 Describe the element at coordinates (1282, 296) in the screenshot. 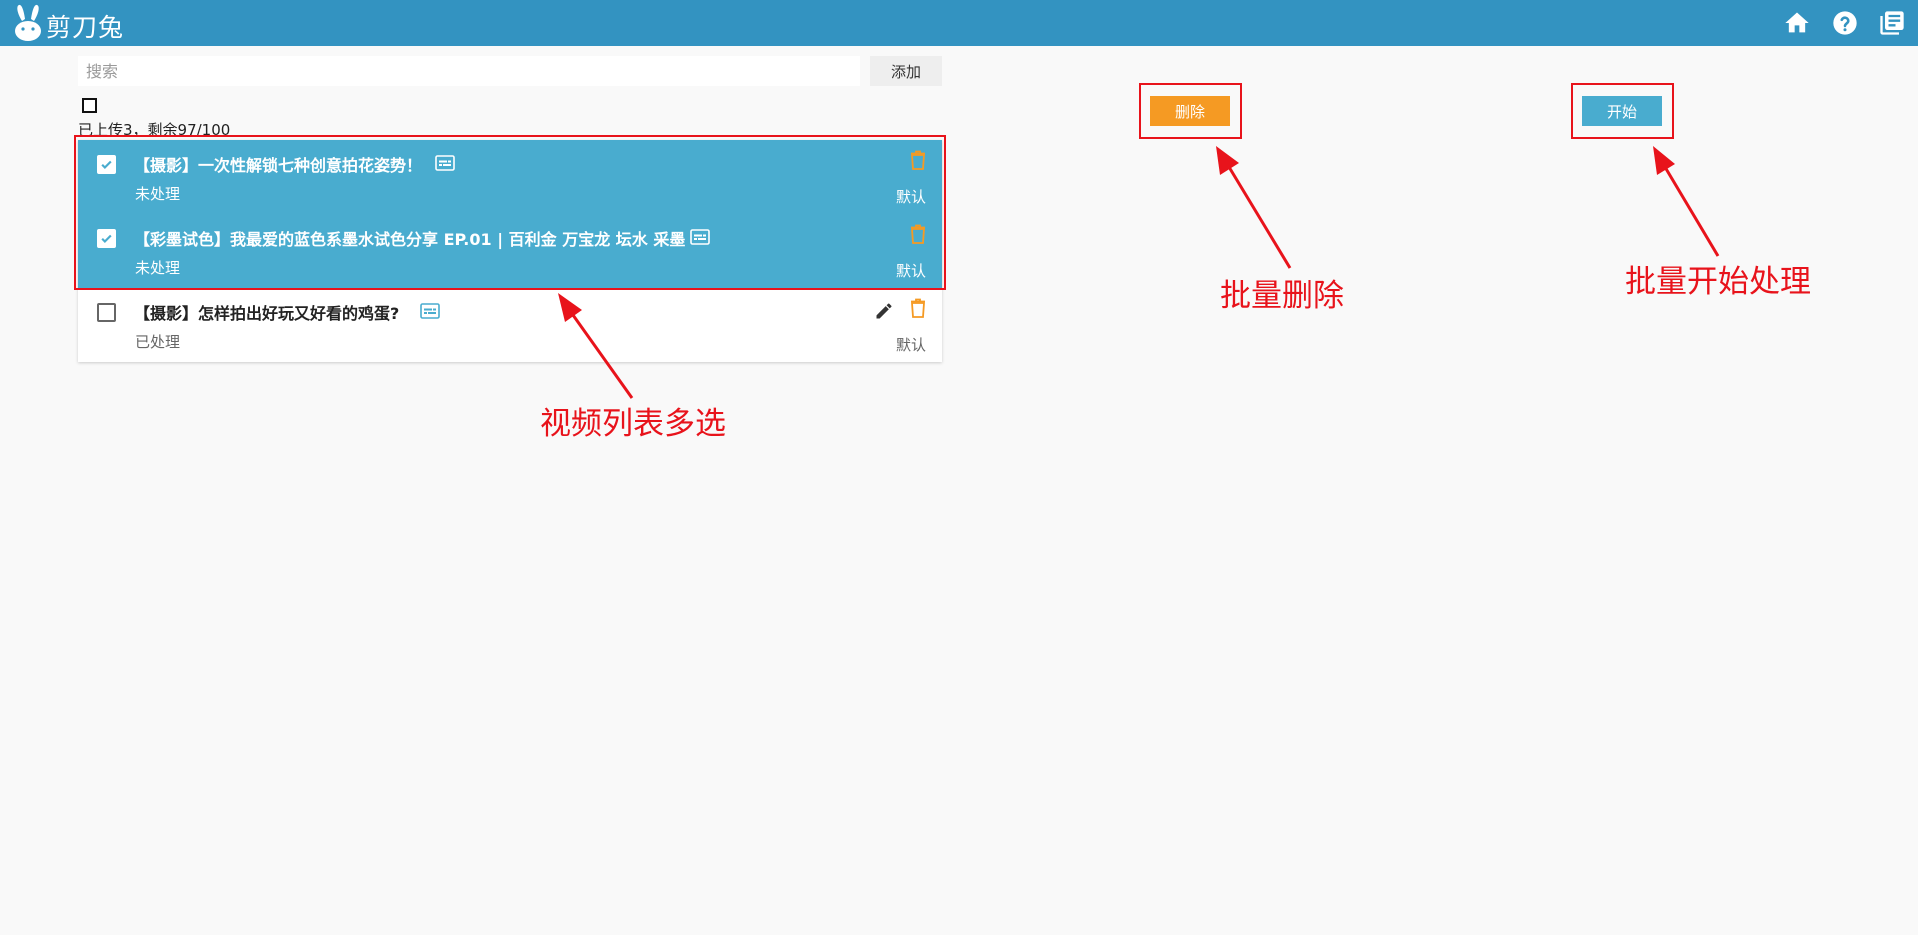

I see `callout-batch-delete: 批量删除` at that location.